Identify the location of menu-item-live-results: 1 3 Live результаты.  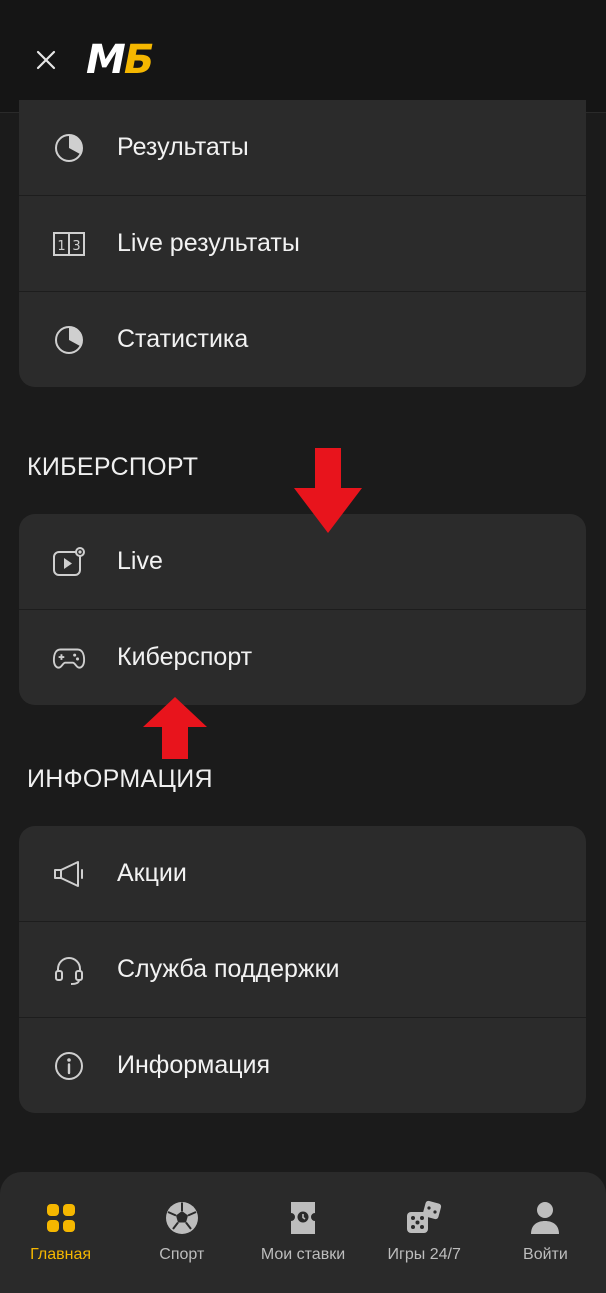
(302, 244).